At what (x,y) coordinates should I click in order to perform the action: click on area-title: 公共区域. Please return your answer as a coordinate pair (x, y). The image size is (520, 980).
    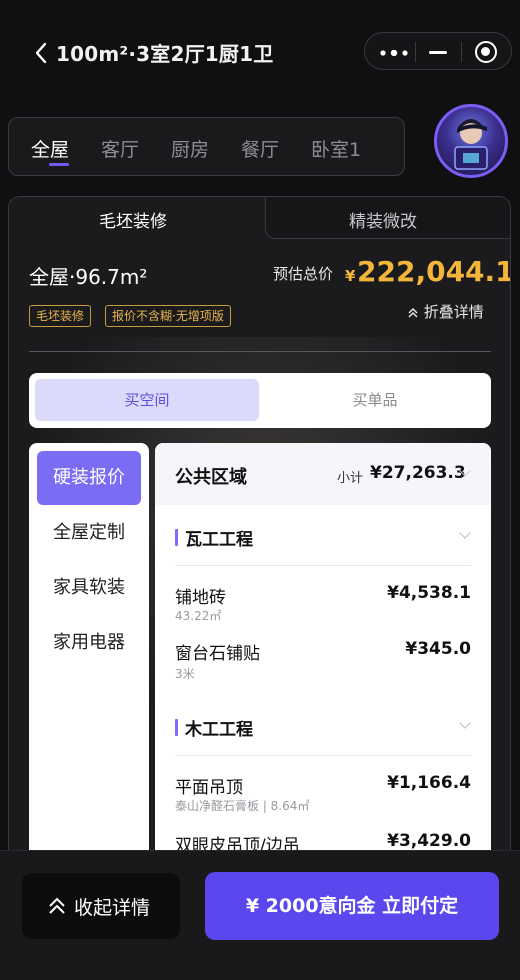
    Looking at the image, I should click on (211, 477).